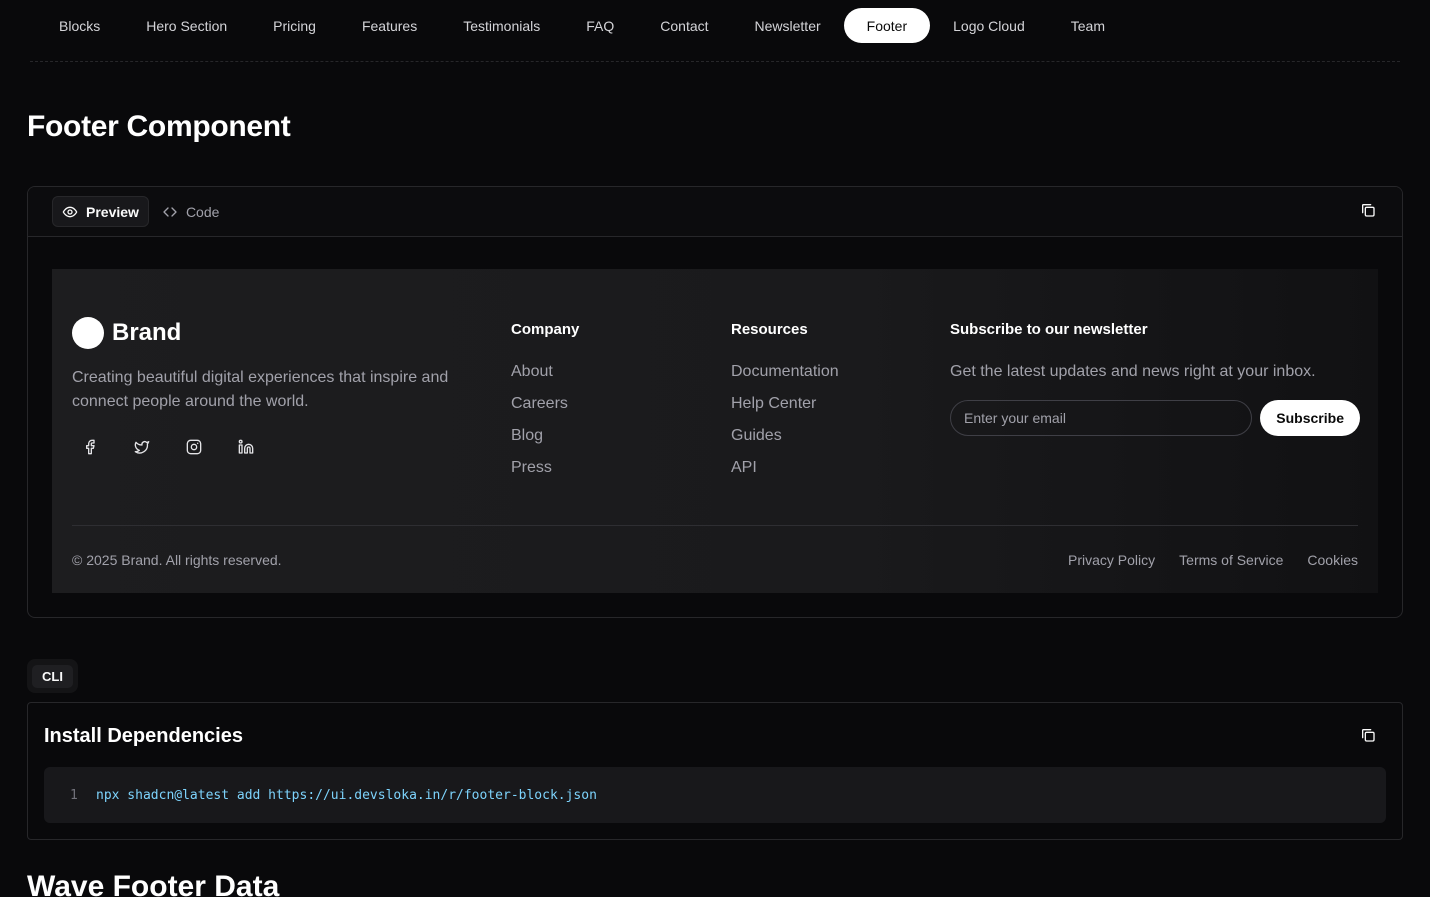 The image size is (1430, 897). I want to click on code-button: Code, so click(190, 211).